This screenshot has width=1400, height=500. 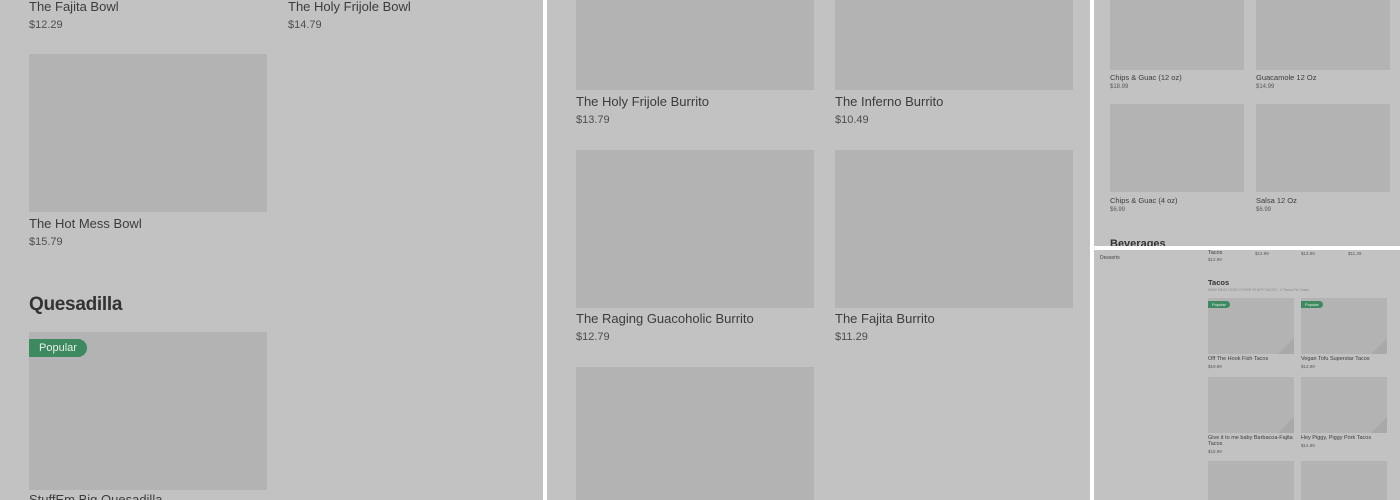 I want to click on item-price: $13.79, so click(x=593, y=120).